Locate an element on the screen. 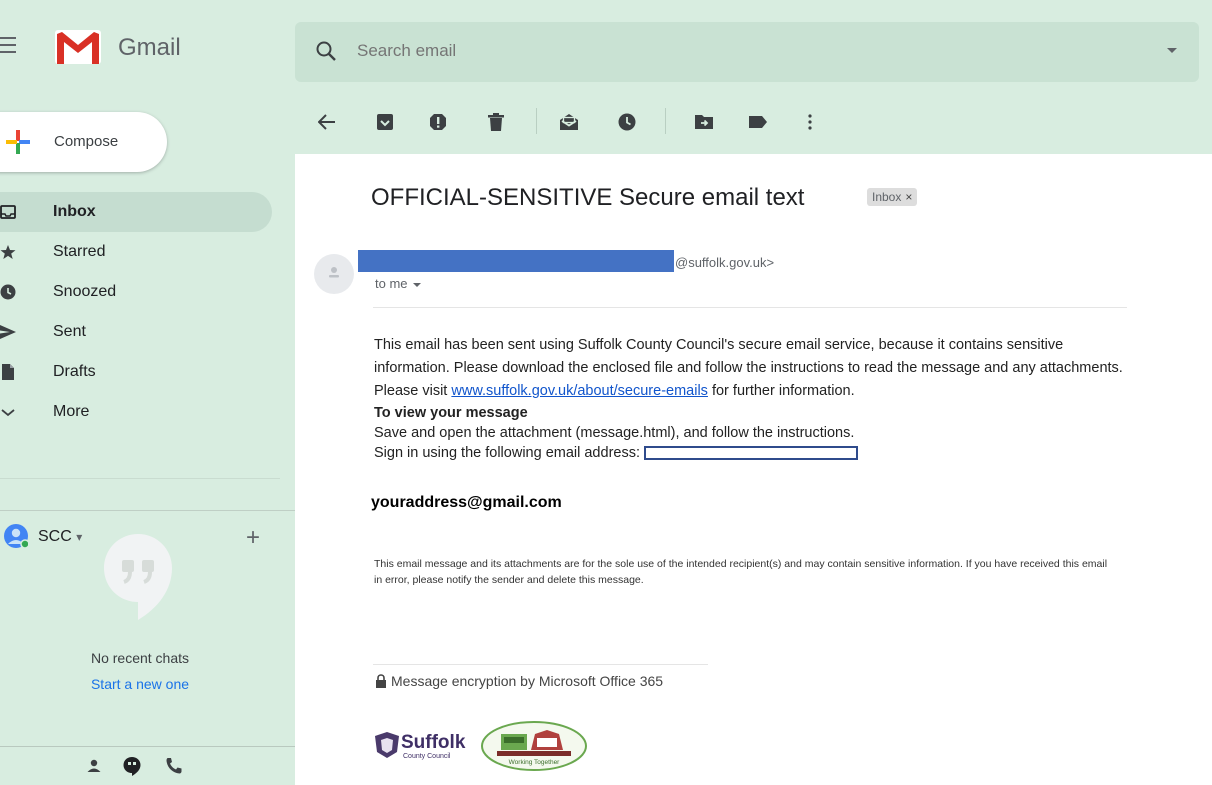 Image resolution: width=1212 pixels, height=785 pixels. nav-list: Inbox Starred Snoozed Sent Drafts More is located at coordinates (142, 312).